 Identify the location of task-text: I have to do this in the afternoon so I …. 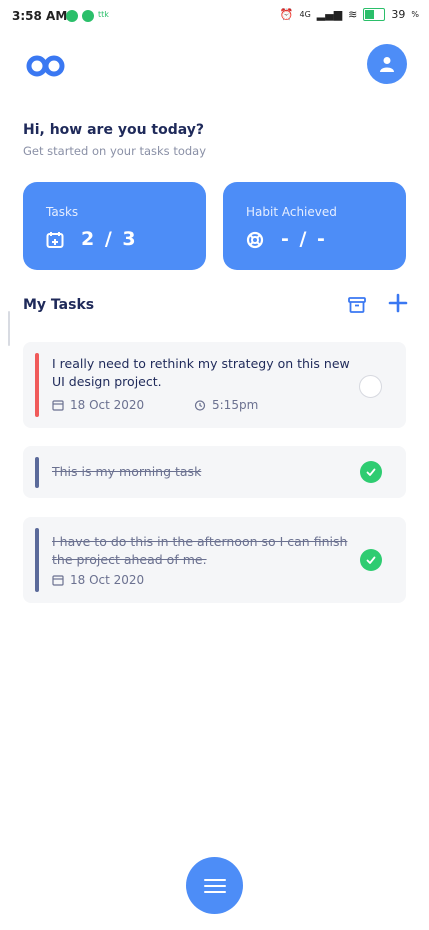
(200, 550).